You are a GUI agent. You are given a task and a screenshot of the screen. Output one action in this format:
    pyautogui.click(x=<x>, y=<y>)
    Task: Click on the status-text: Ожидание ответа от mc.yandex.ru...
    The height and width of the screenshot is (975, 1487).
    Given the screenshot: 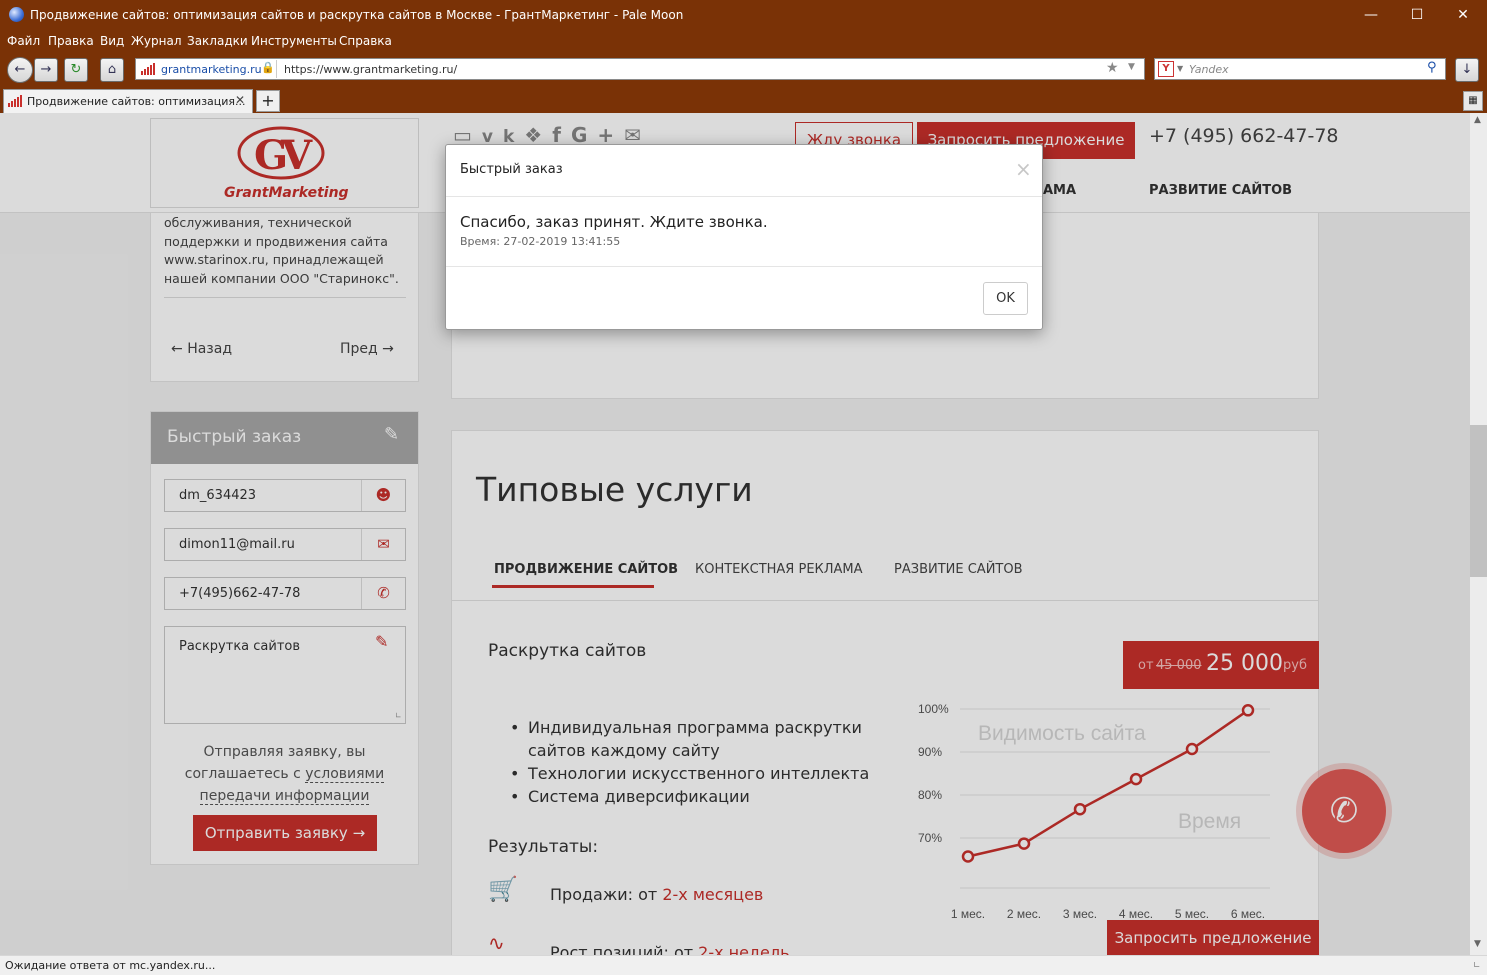 What is the action you would take?
    pyautogui.click(x=110, y=965)
    